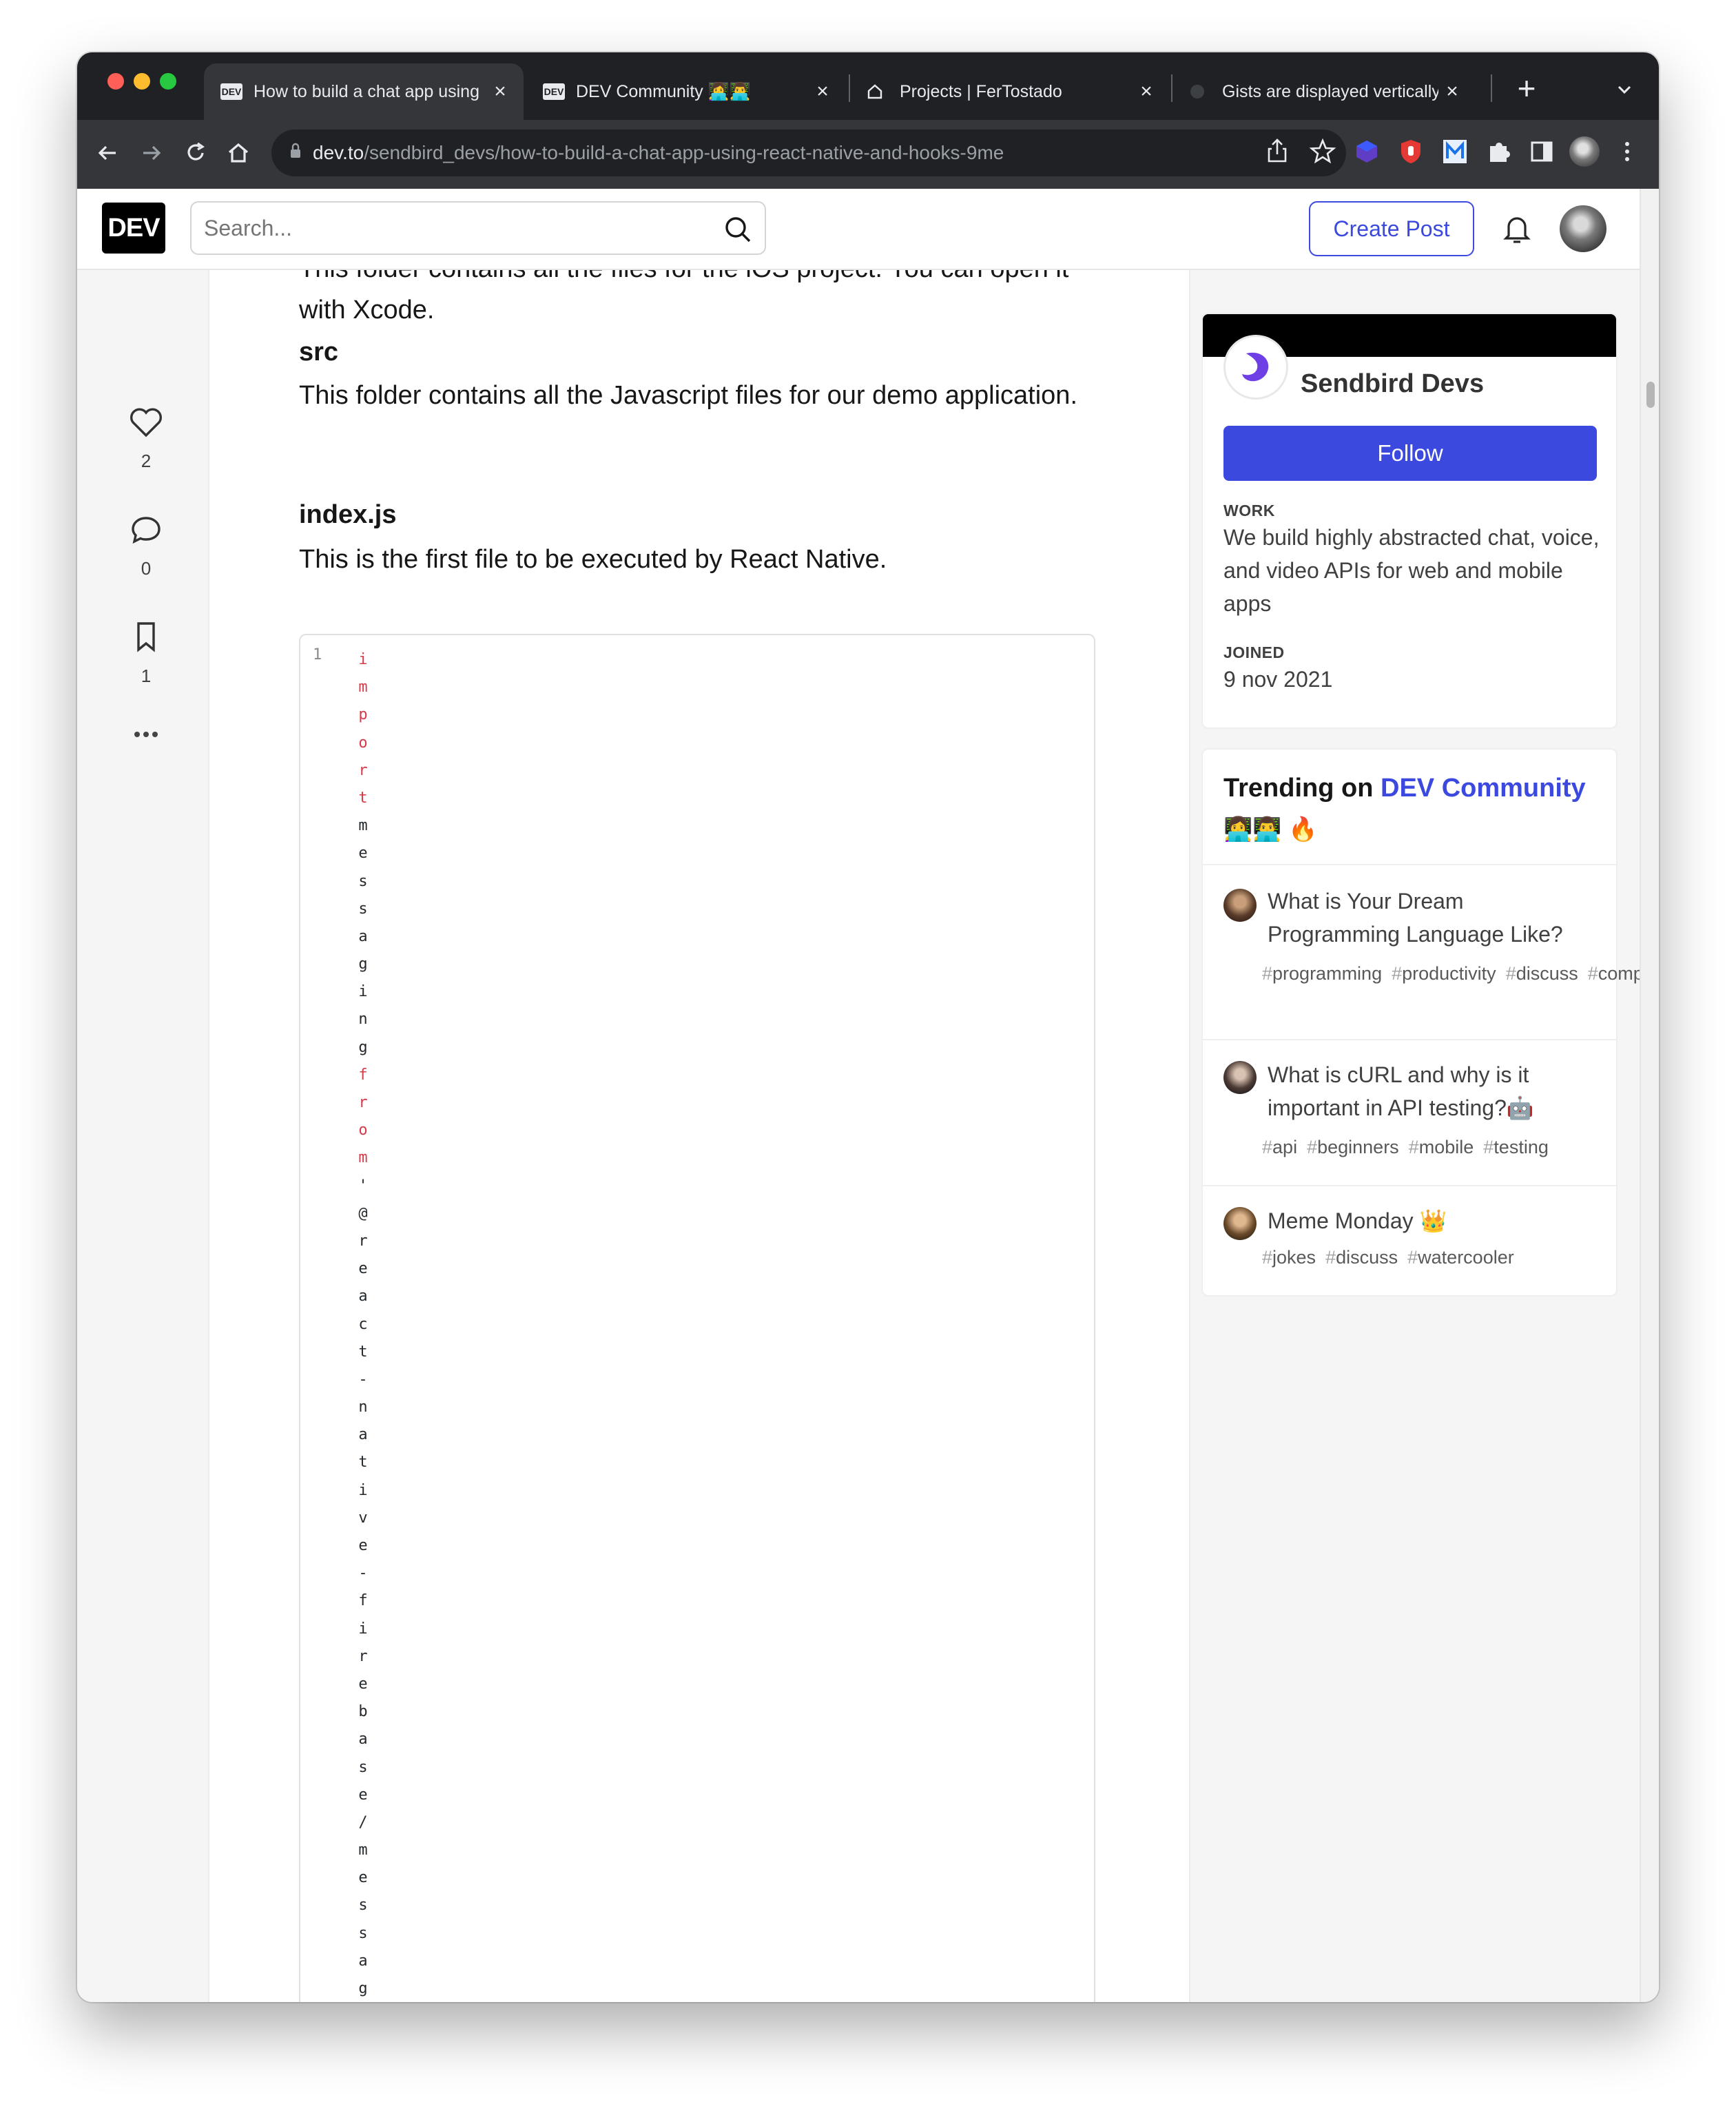  Describe the element at coordinates (1516, 1147) in the screenshot. I see `tag: testing` at that location.